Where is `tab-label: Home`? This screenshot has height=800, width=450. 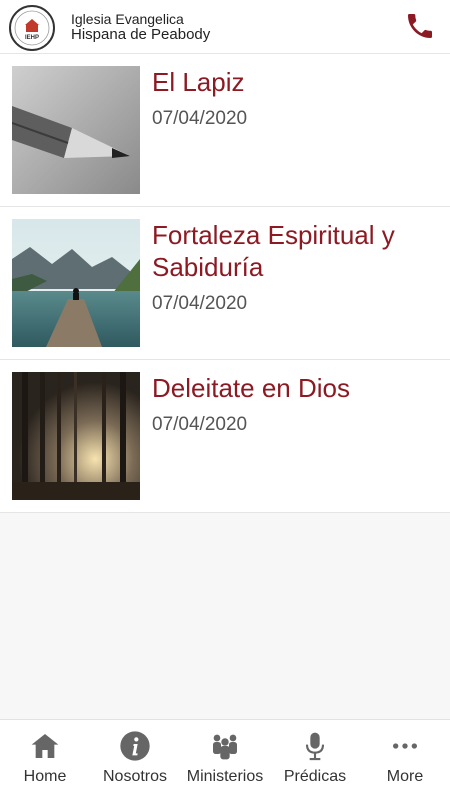 tab-label: Home is located at coordinates (45, 776).